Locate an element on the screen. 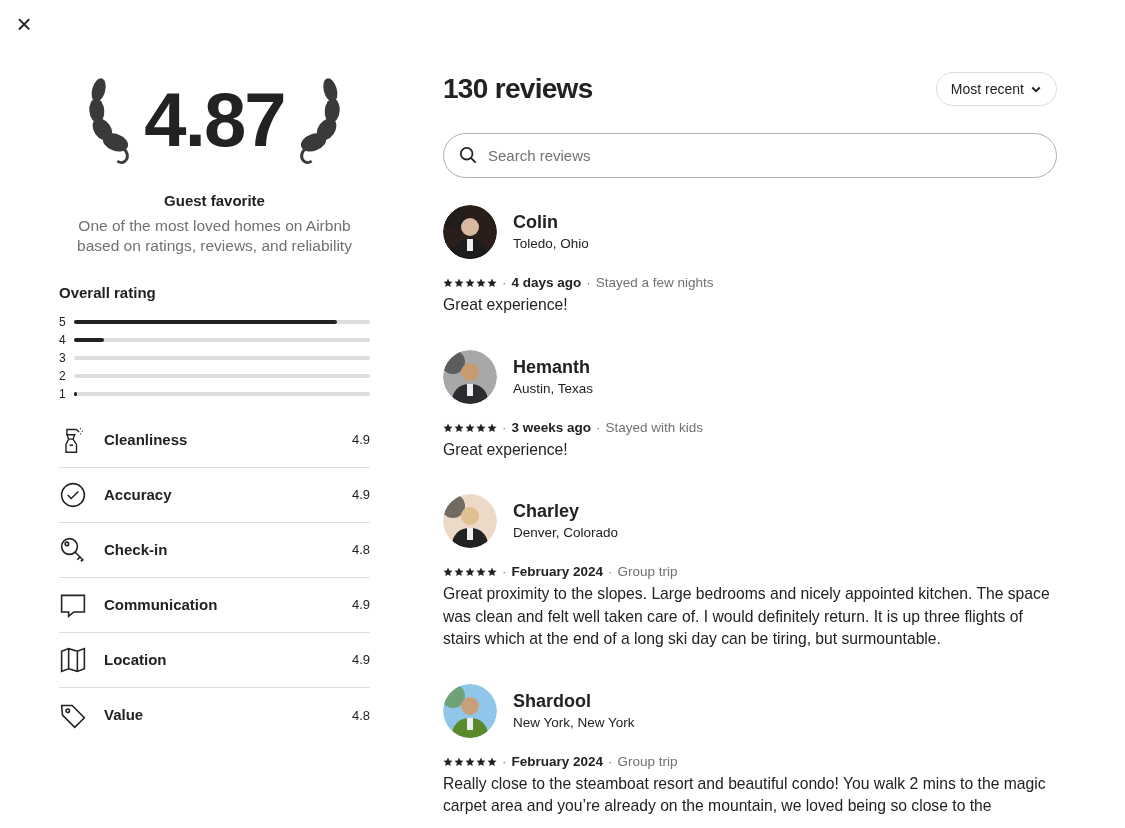  key-icon is located at coordinates (73, 550).